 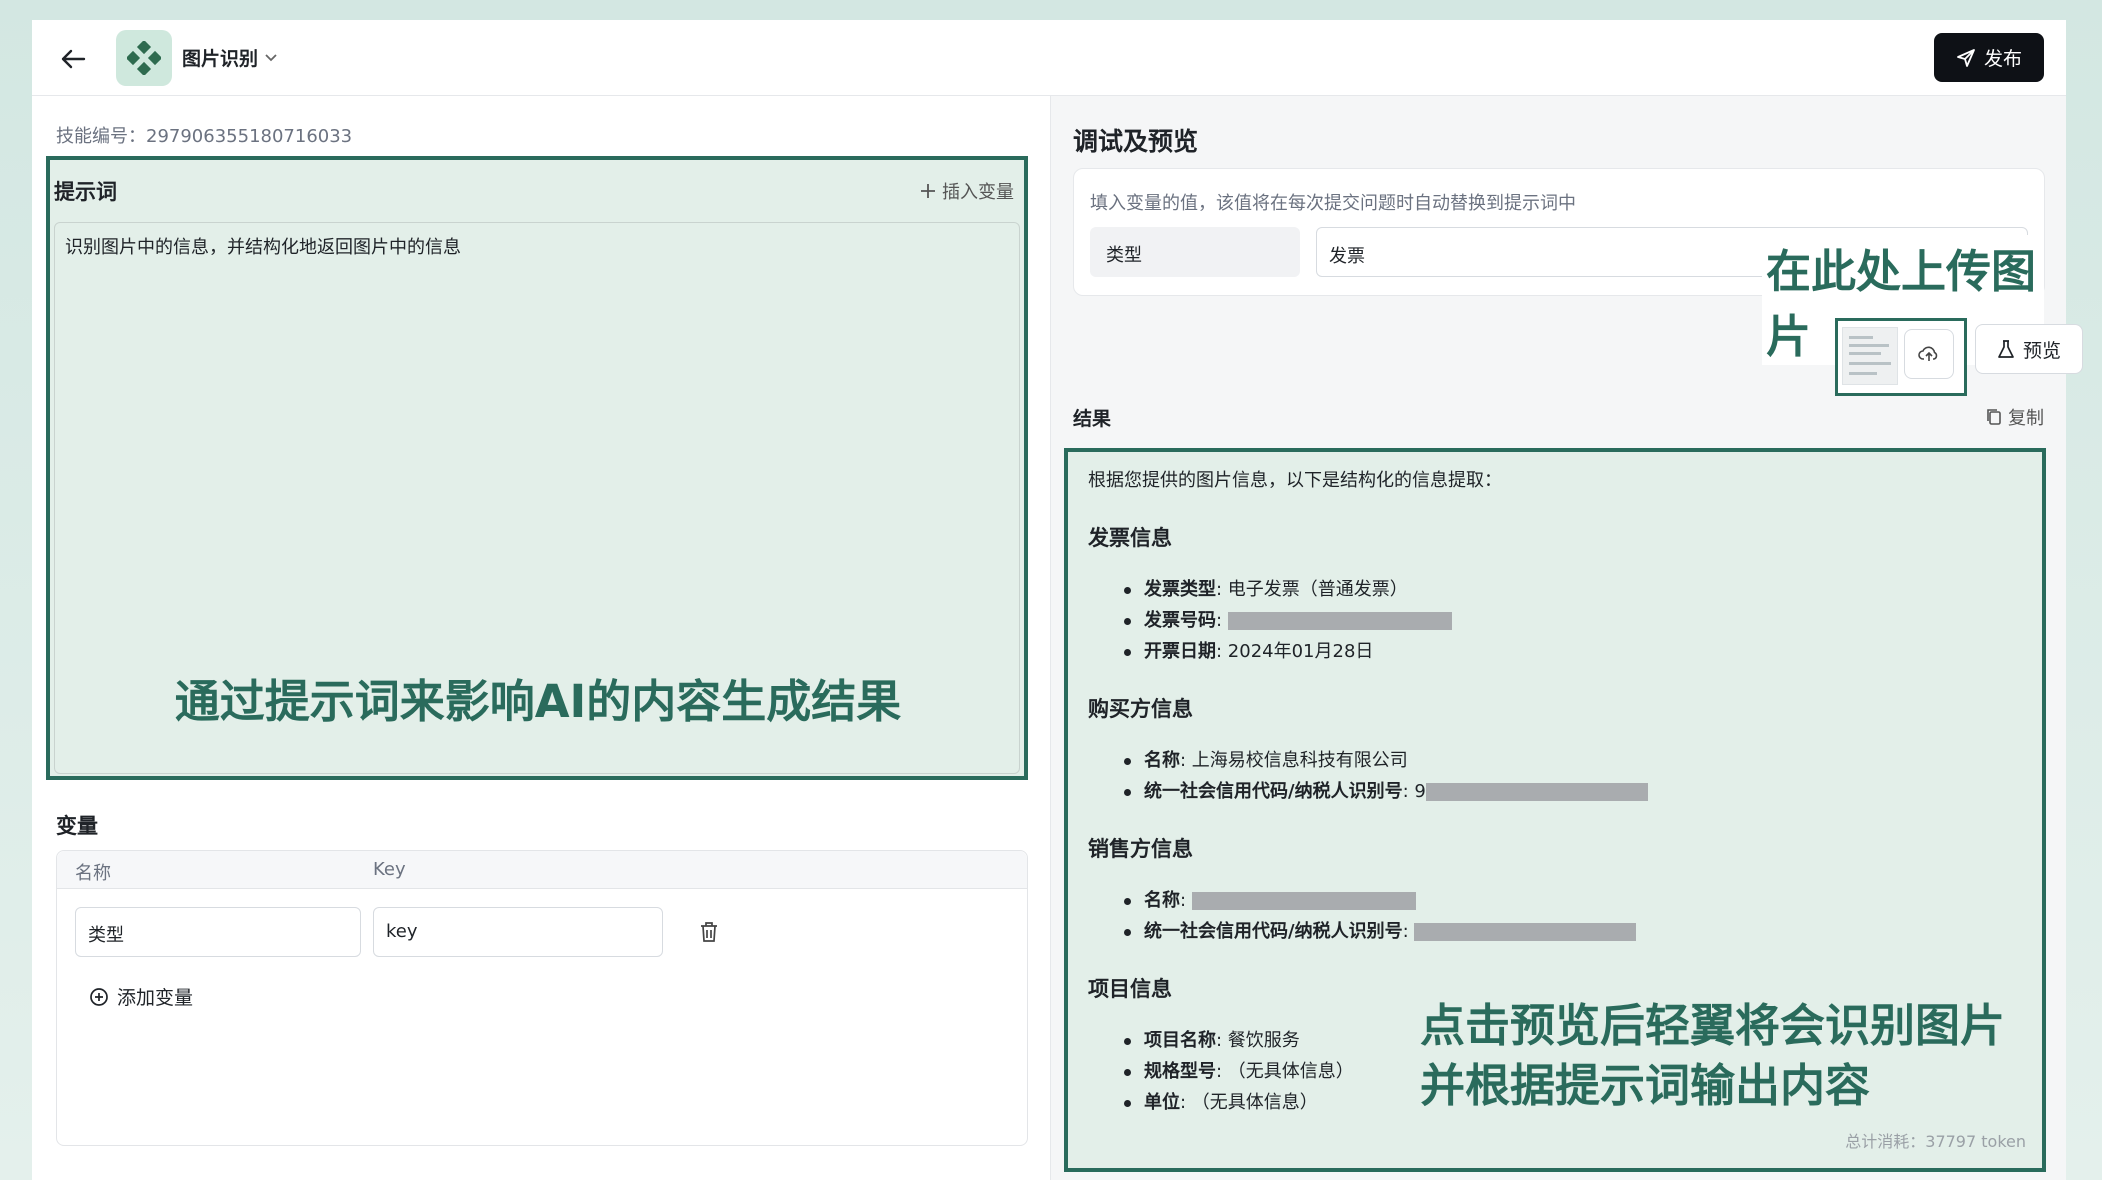 What do you see at coordinates (155, 998) in the screenshot?
I see `add-variable-label: 添加变量` at bounding box center [155, 998].